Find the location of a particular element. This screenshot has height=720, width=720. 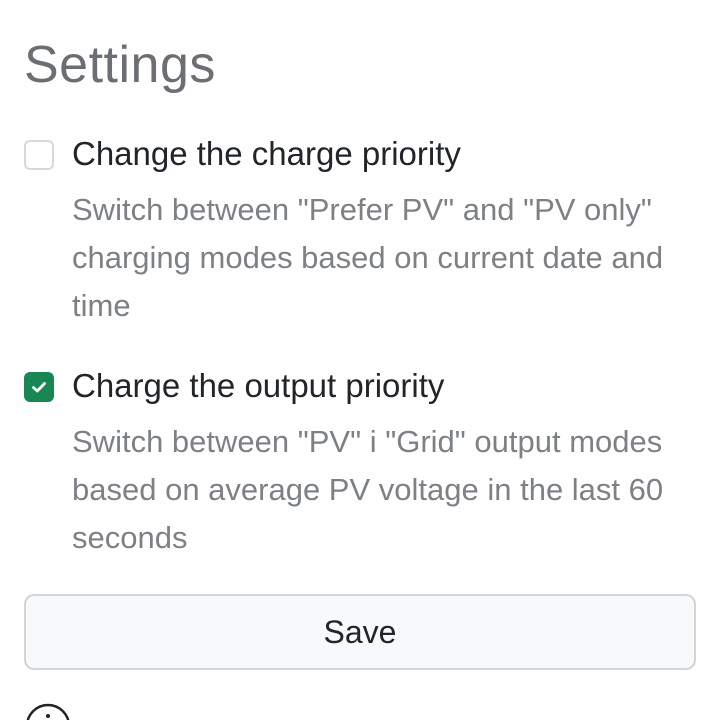

charge-priority-label: Change the charge priority is located at coordinates (266, 154).